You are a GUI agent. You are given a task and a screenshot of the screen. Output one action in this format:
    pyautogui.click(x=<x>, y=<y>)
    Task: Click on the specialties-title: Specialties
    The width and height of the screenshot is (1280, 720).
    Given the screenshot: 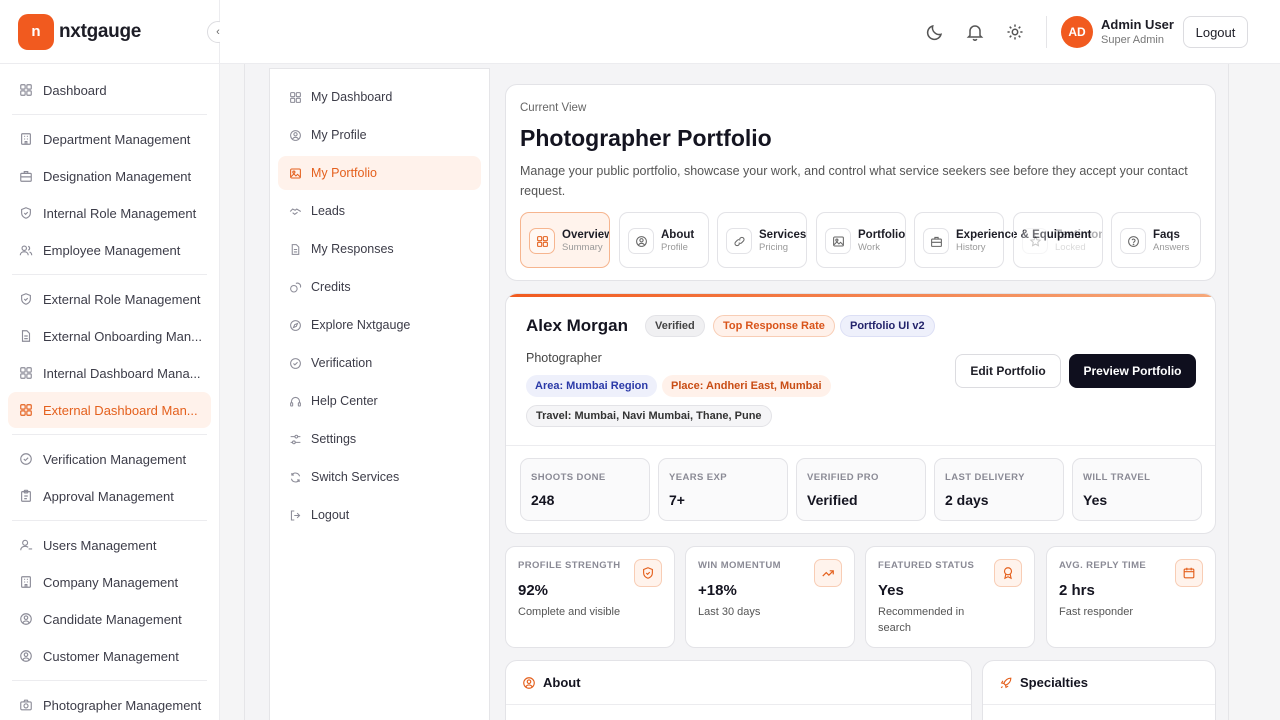 What is the action you would take?
    pyautogui.click(x=1054, y=682)
    